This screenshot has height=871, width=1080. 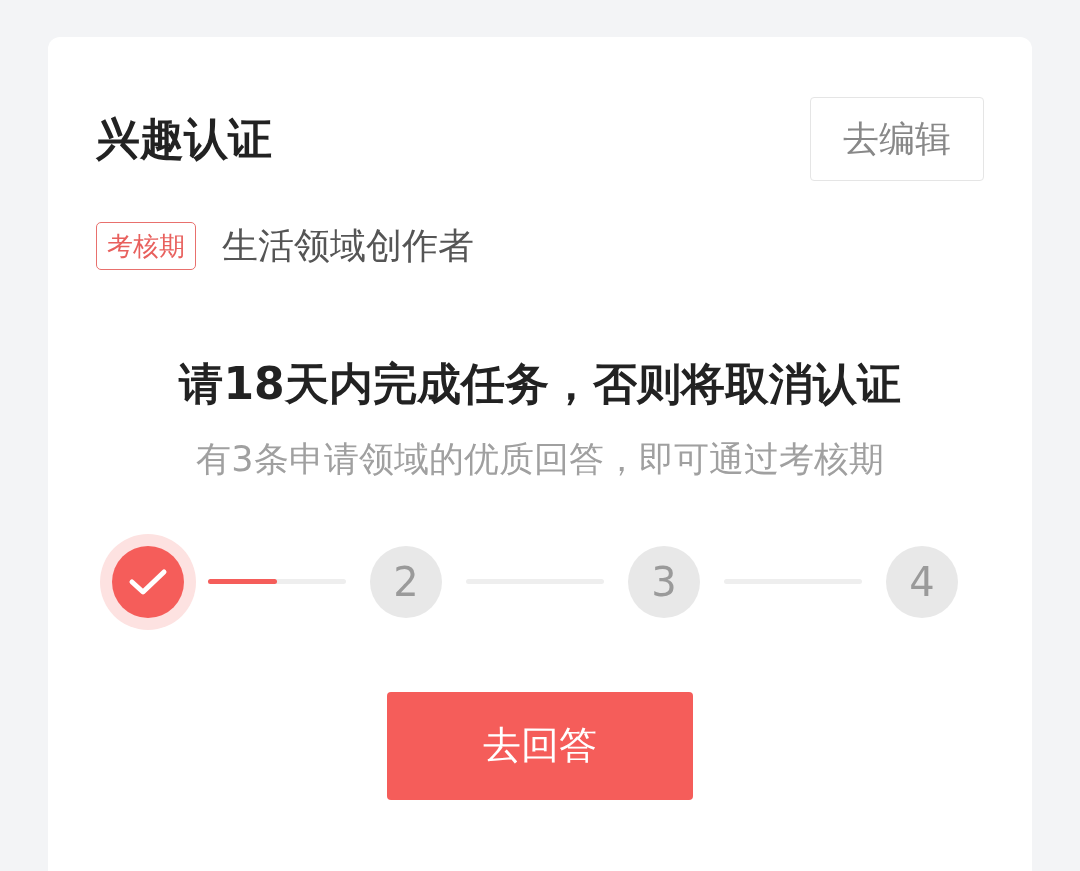 I want to click on task-heading: 请18天内完成任务，否则将取消认证, so click(x=539, y=384).